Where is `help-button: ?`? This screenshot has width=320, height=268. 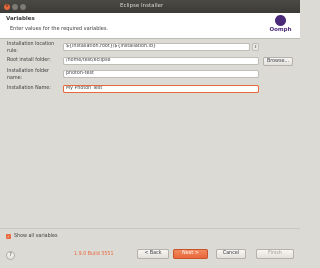
help-button: ? is located at coordinates (10, 255).